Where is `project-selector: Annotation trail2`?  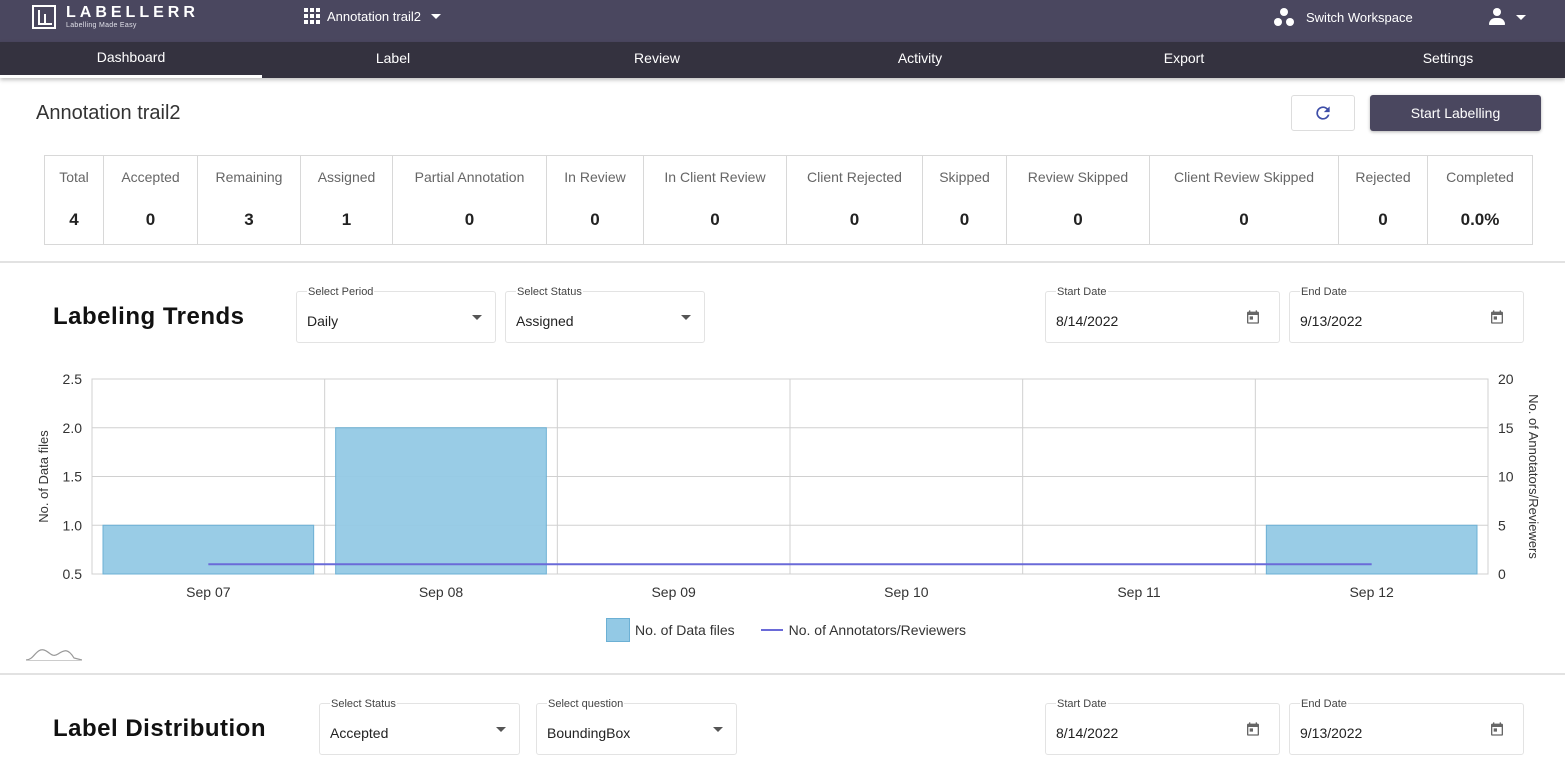
project-selector: Annotation trail2 is located at coordinates (372, 16).